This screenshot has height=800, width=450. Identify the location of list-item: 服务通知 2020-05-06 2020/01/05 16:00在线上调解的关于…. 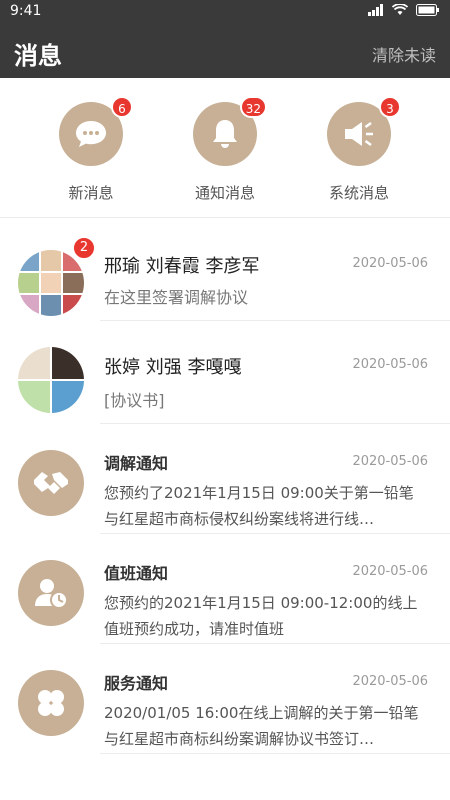
(225, 699).